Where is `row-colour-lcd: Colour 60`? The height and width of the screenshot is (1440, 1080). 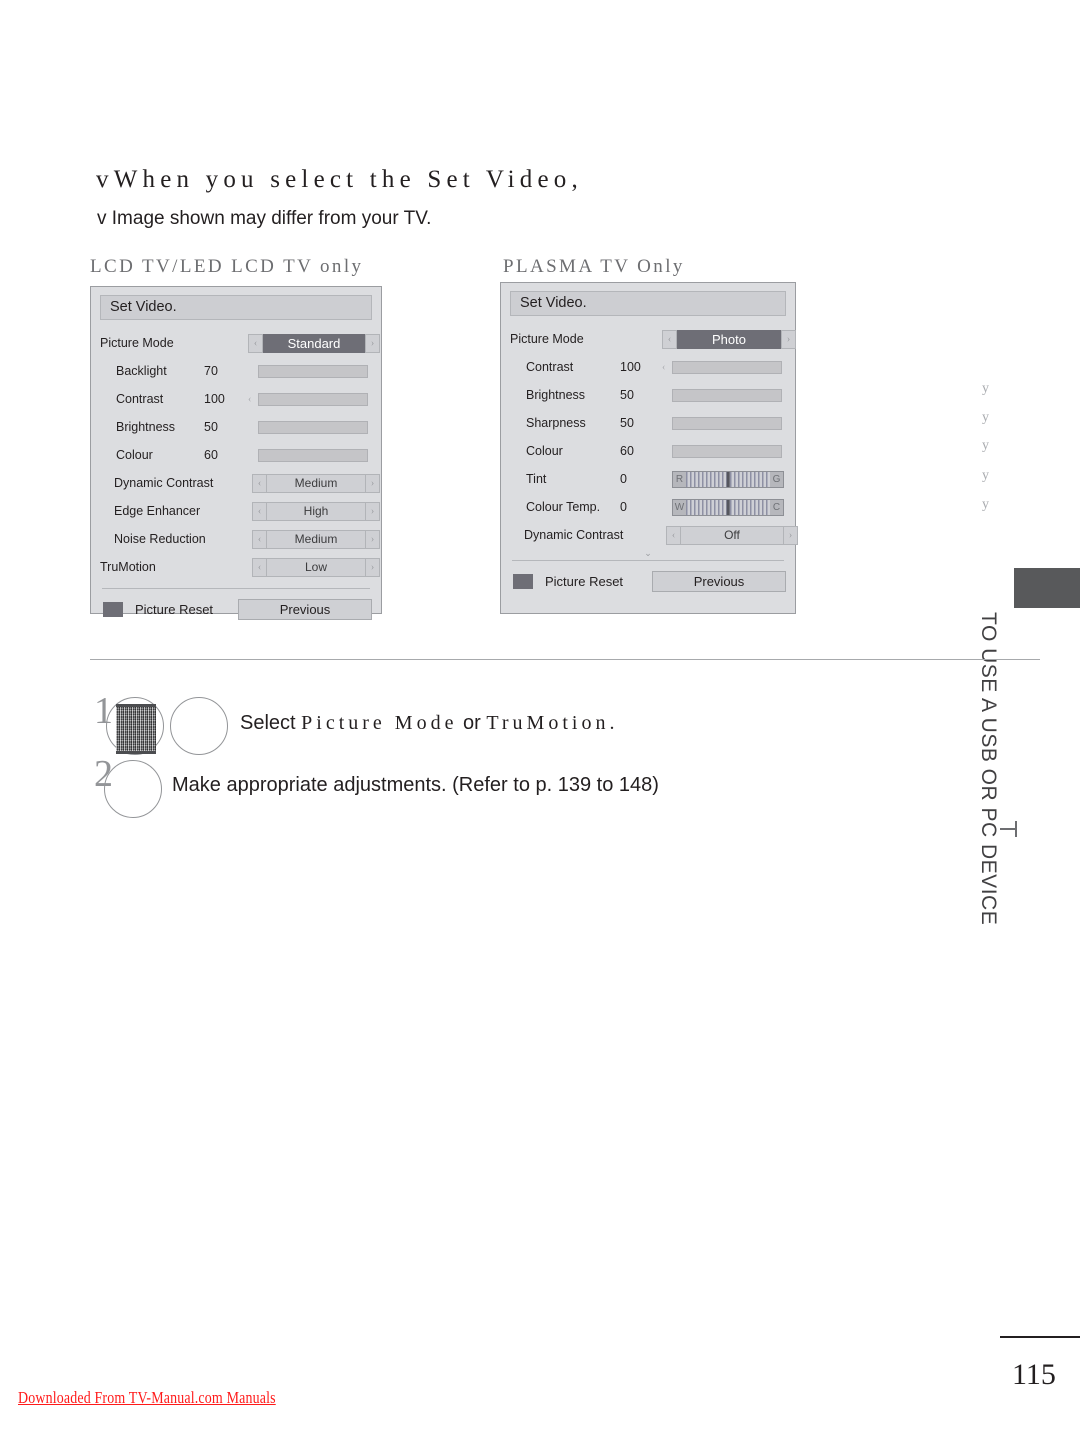
row-colour-lcd: Colour 60 is located at coordinates (236, 455).